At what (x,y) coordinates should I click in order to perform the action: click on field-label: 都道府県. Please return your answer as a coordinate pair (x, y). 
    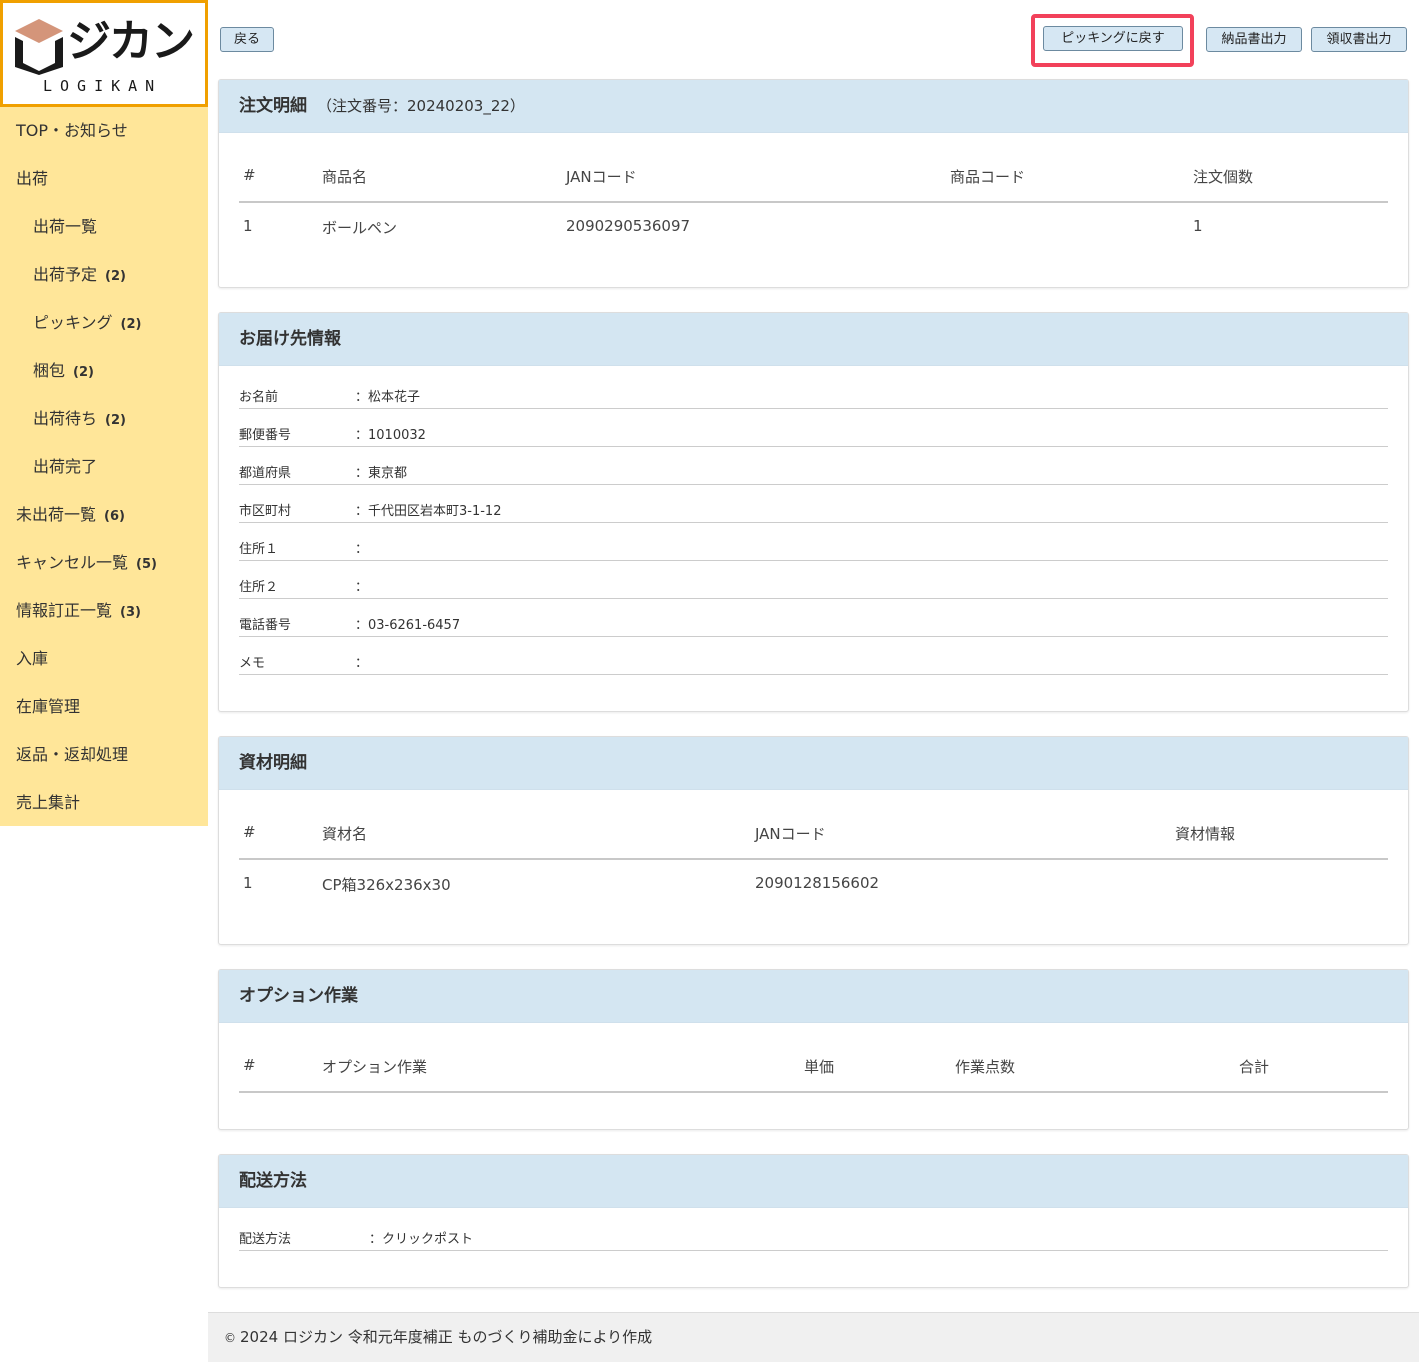
    Looking at the image, I should click on (265, 473).